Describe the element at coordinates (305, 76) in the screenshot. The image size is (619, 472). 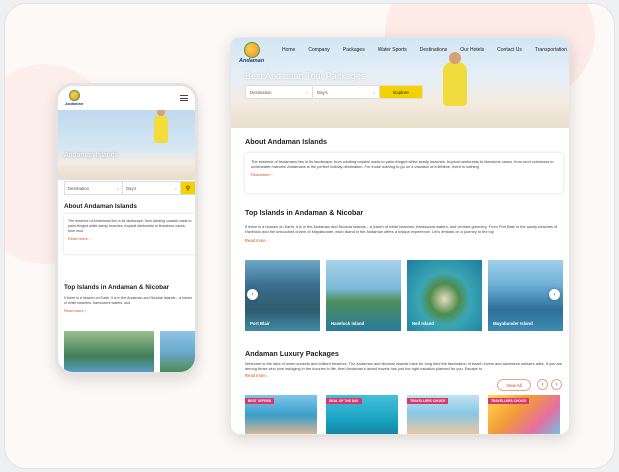
I see `desktop-hero-title: Best Andaman Tour Packages` at that location.